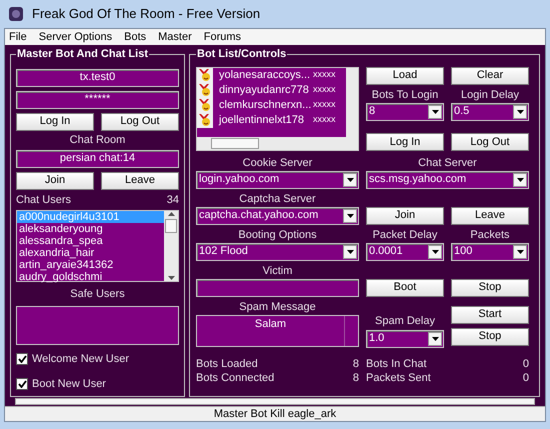  What do you see at coordinates (277, 307) in the screenshot?
I see `spam-message-label: Spam Message` at bounding box center [277, 307].